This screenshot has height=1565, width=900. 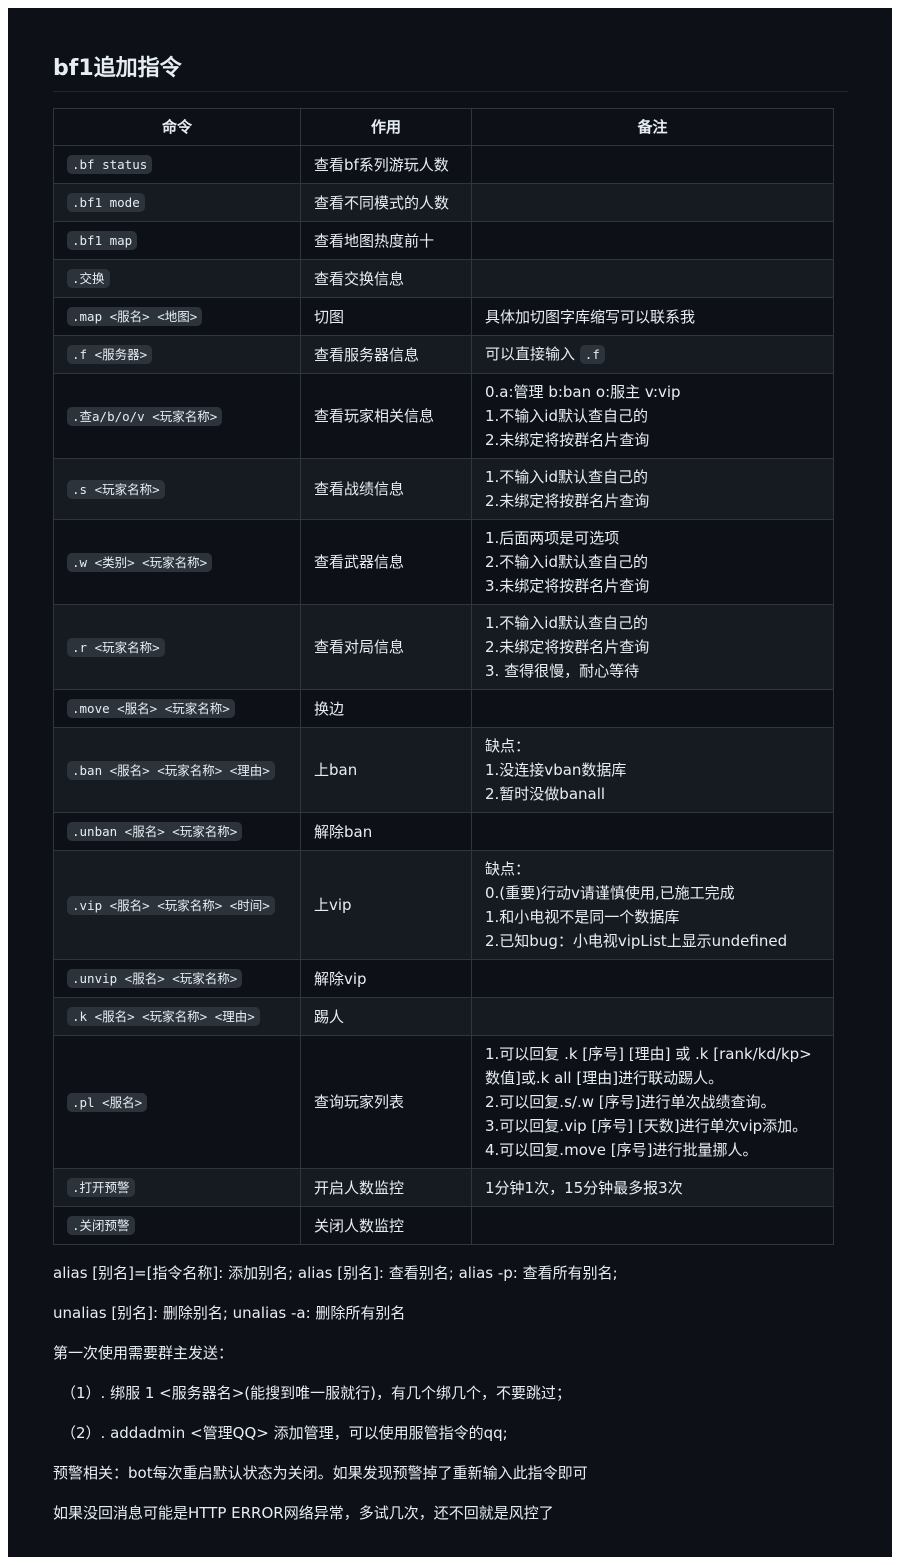 What do you see at coordinates (110, 164) in the screenshot?
I see `command-code: .bf status` at bounding box center [110, 164].